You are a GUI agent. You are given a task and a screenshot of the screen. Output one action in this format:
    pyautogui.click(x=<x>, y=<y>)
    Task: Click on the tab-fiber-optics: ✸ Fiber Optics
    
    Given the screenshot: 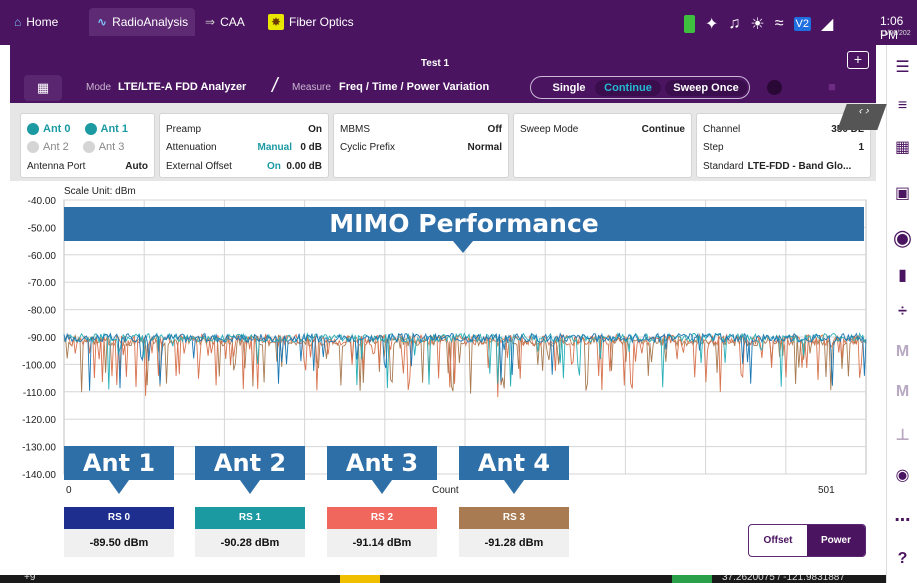 What is the action you would take?
    pyautogui.click(x=318, y=22)
    